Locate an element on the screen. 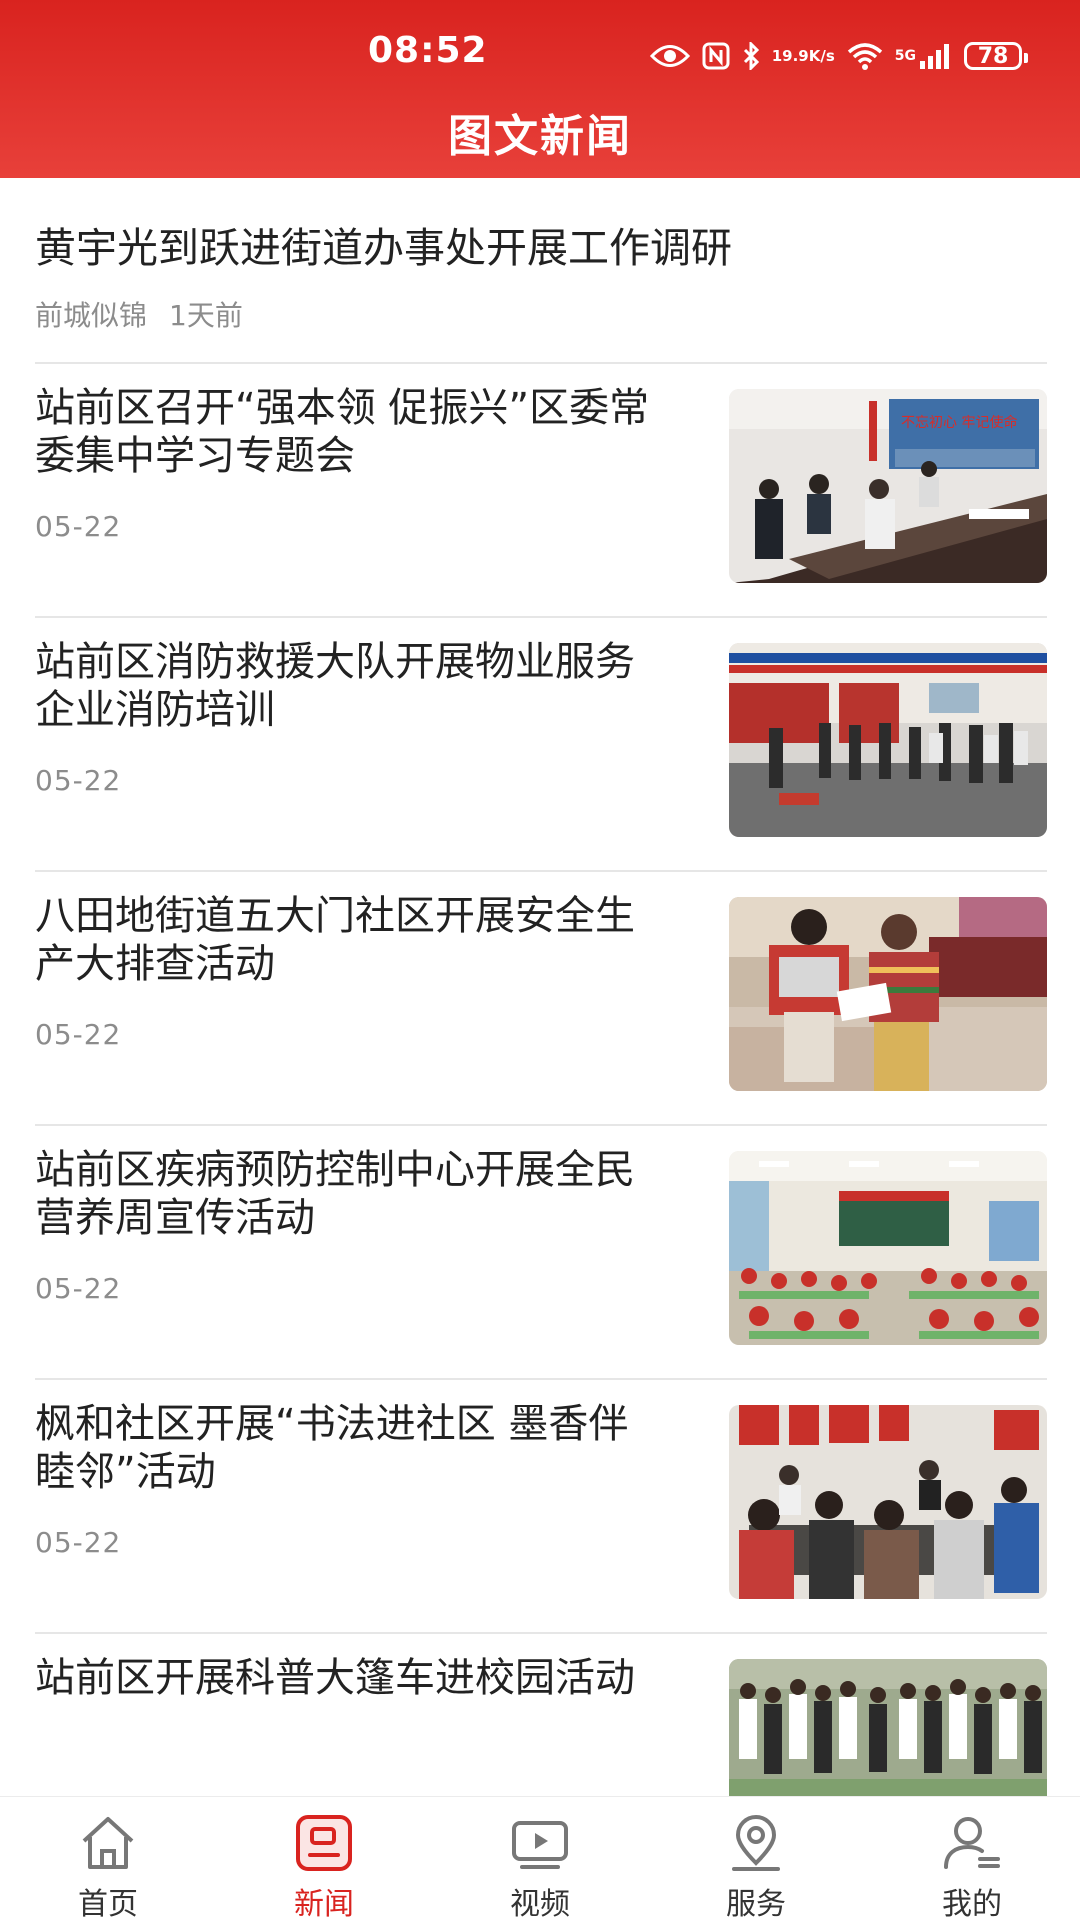 The image size is (1080, 1923). signal-icon: 5G is located at coordinates (923, 56).